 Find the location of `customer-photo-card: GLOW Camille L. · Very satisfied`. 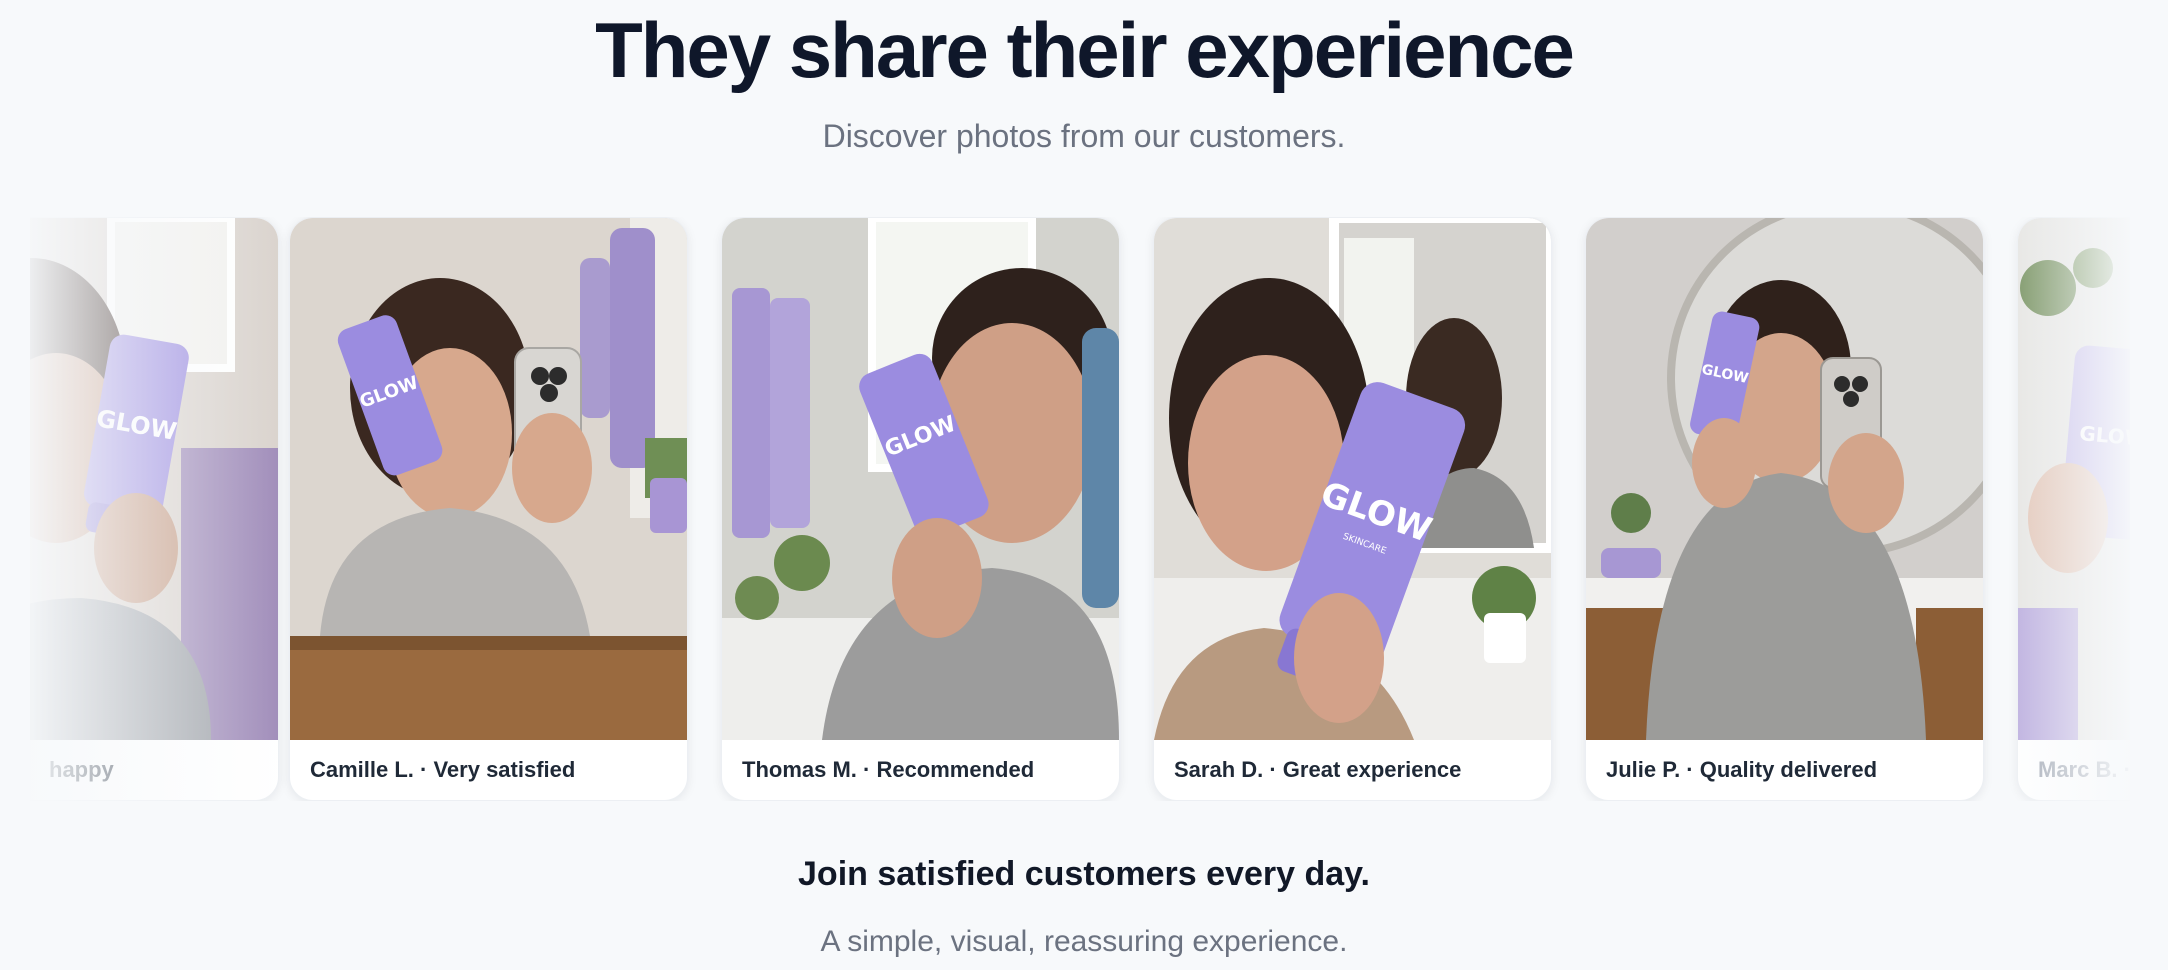

customer-photo-card: GLOW Camille L. · Very satisfied is located at coordinates (488, 509).